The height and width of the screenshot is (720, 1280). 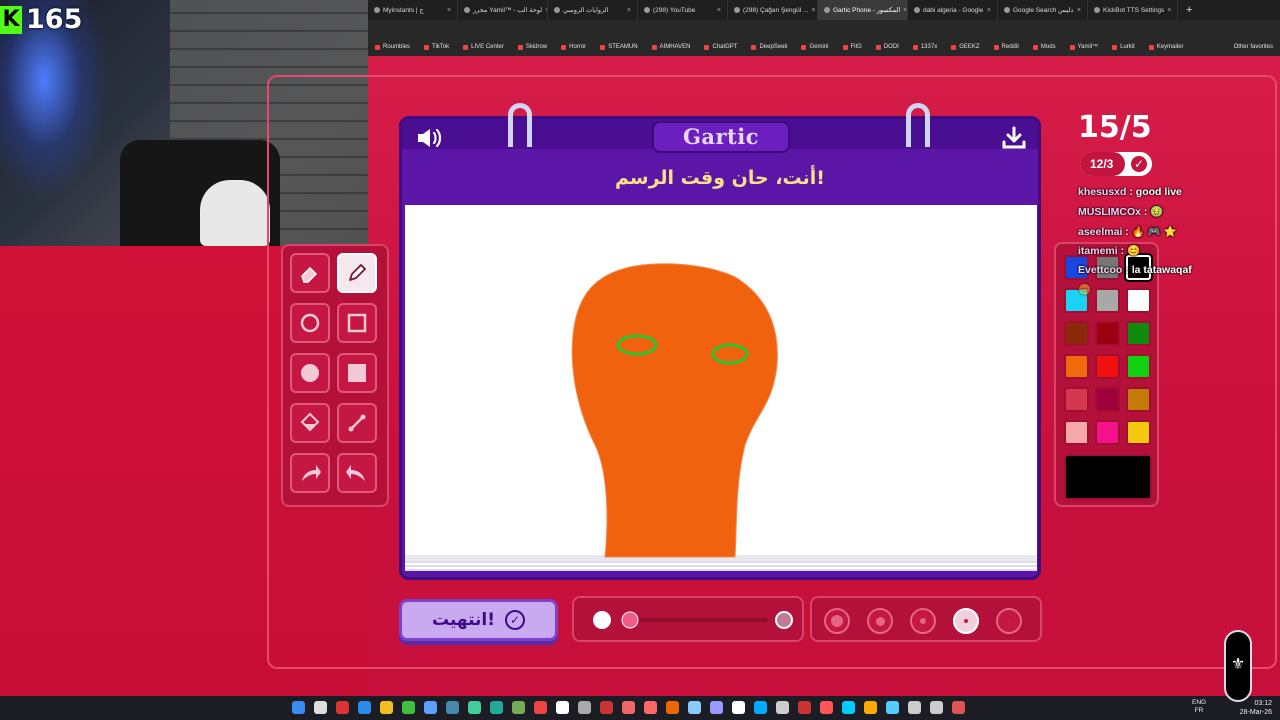 What do you see at coordinates (1133, 10) in the screenshot?
I see `browser-tab: KickBot TTS Settings ×` at bounding box center [1133, 10].